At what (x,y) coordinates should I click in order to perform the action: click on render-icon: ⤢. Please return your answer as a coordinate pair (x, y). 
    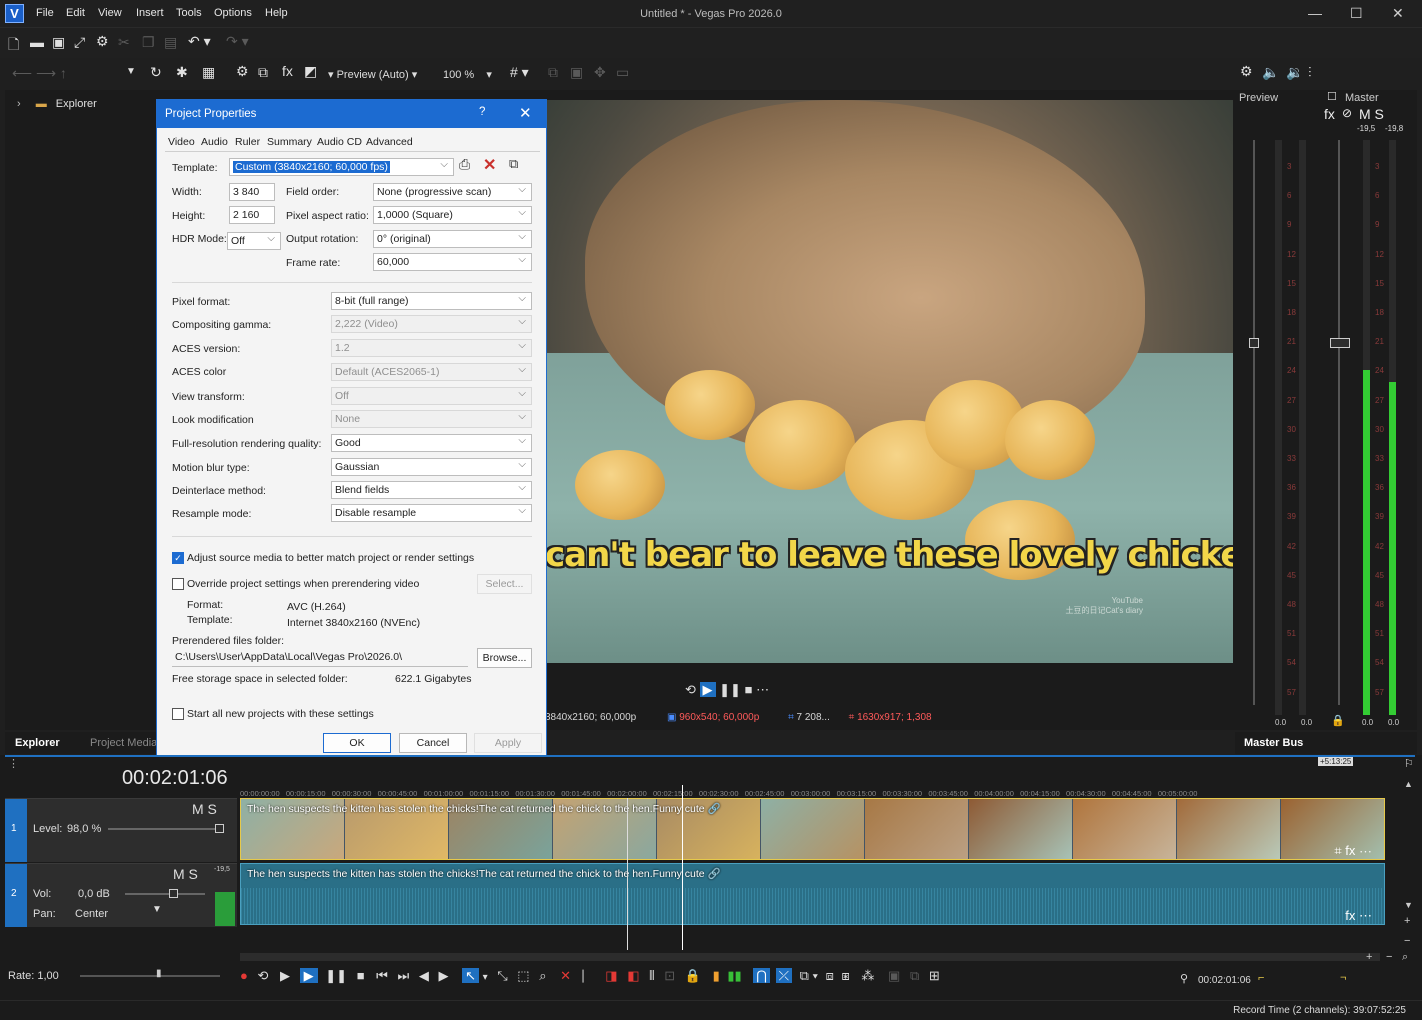
    Looking at the image, I should click on (79, 42).